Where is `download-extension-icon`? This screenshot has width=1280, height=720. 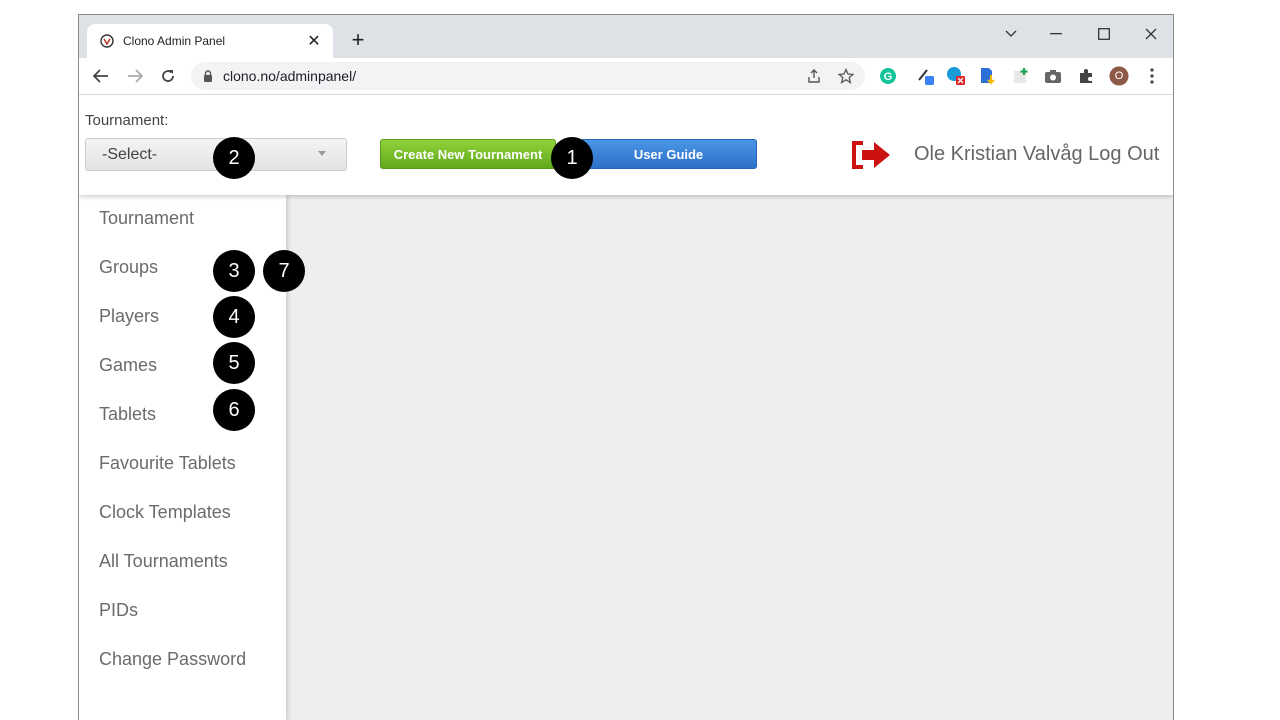 download-extension-icon is located at coordinates (988, 76).